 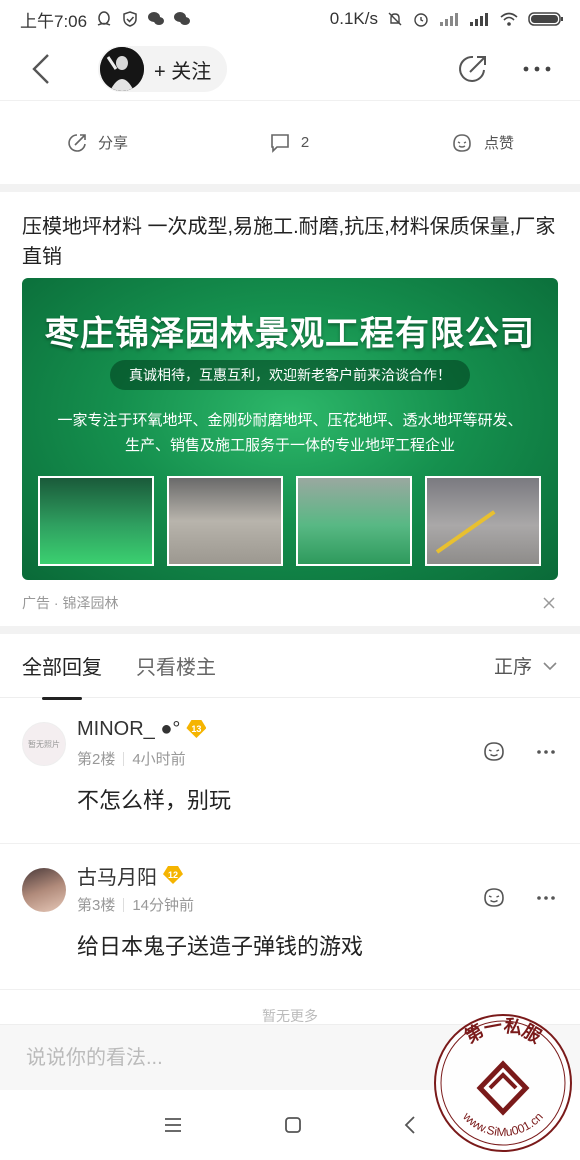 I want to click on tab-owner-only: 只看楼主, so click(x=176, y=665).